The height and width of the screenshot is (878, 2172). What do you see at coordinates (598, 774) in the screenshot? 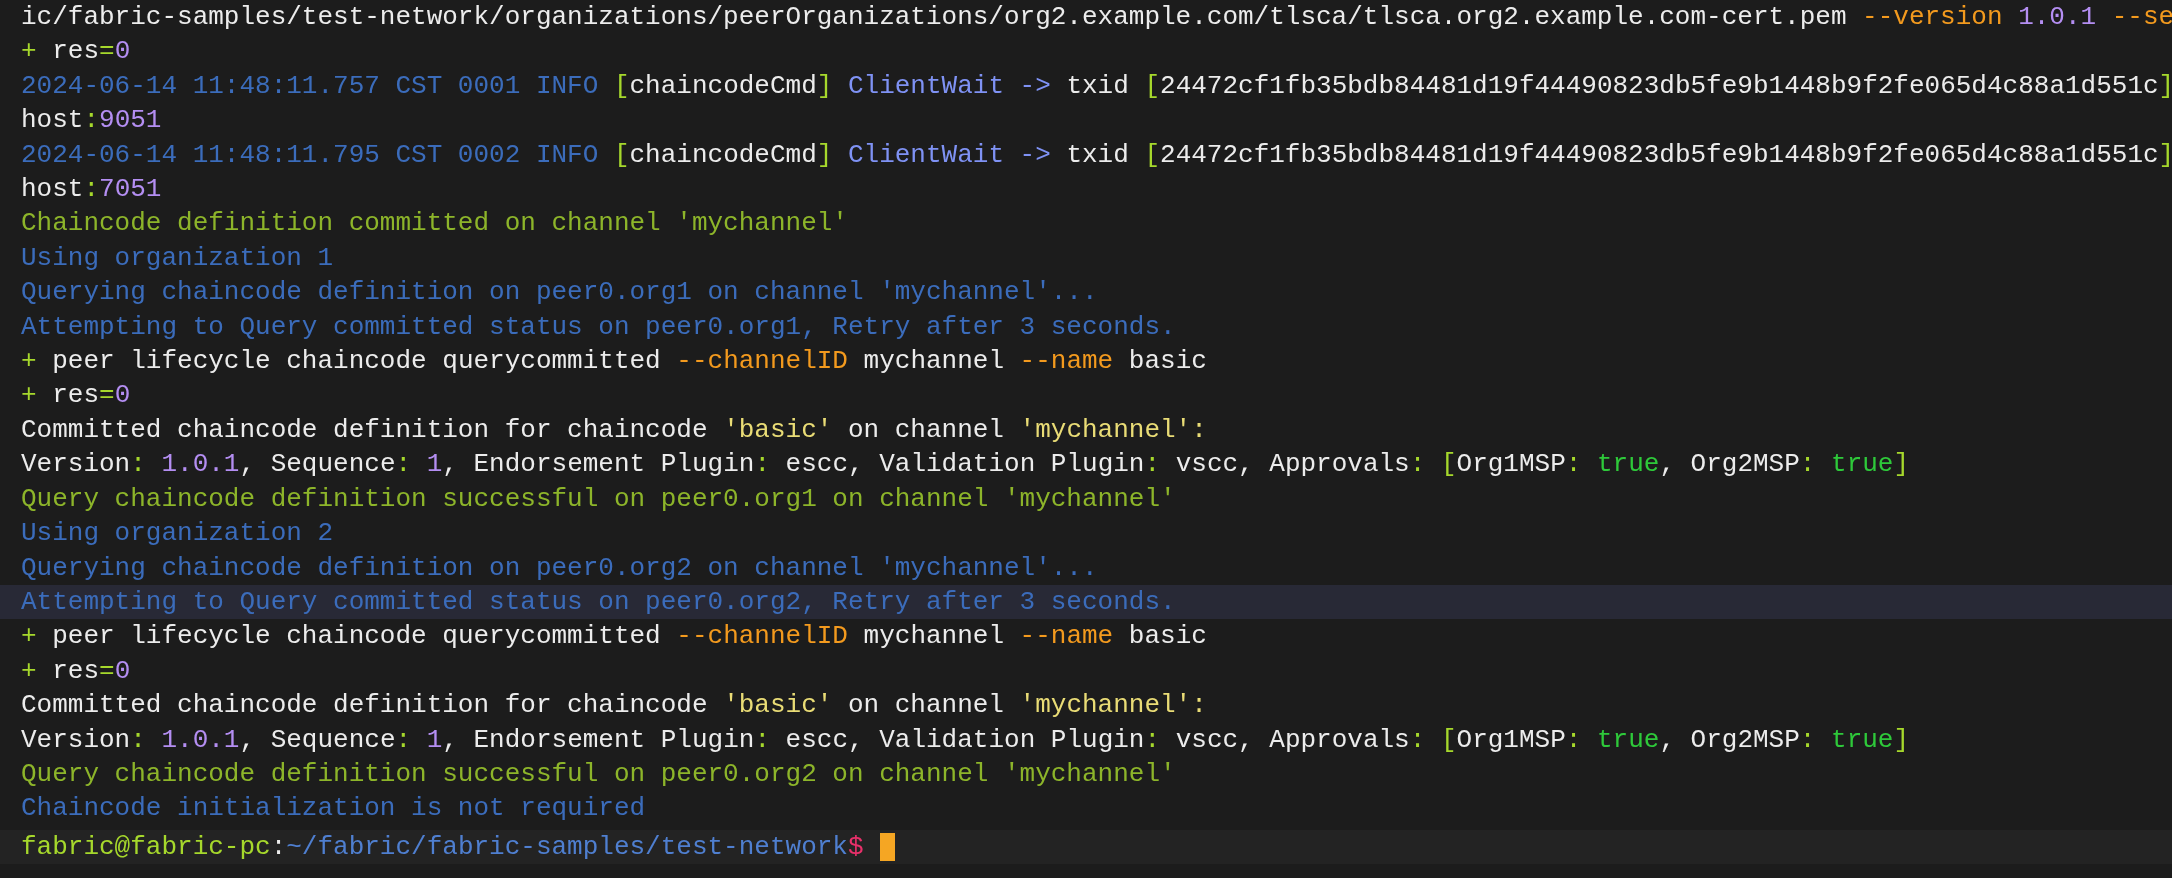
I see `terminal-line: Query chaincode definition successful on peer0.org2 on channel 'mychannel'` at bounding box center [598, 774].